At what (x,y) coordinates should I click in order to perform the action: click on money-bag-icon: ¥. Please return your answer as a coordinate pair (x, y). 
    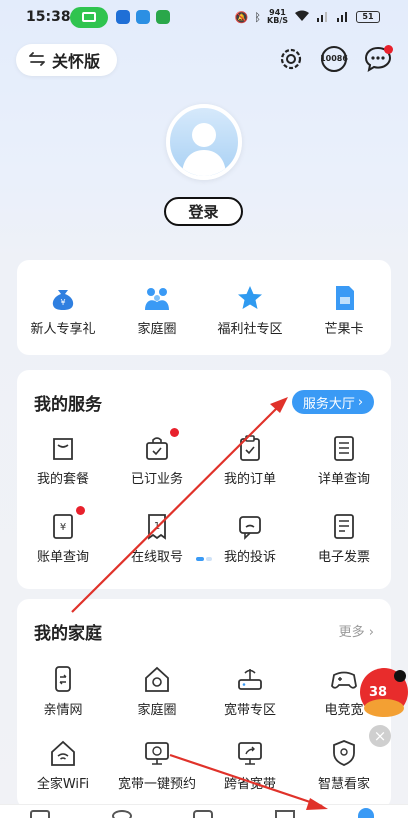
    Looking at the image, I should click on (63, 298).